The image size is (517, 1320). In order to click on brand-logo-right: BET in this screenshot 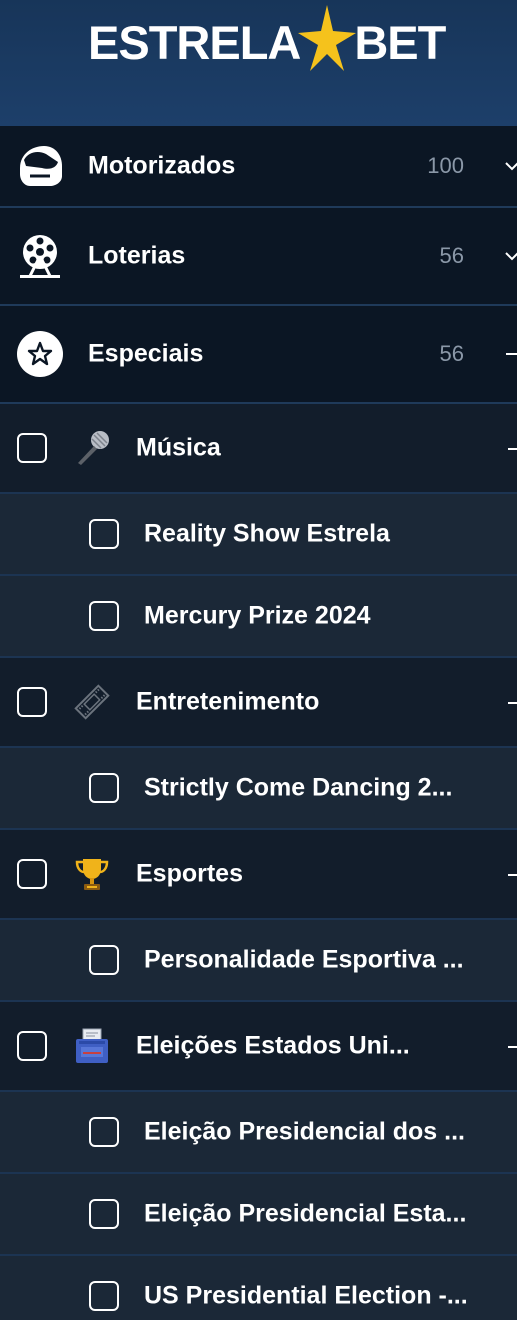, I will do `click(400, 42)`.